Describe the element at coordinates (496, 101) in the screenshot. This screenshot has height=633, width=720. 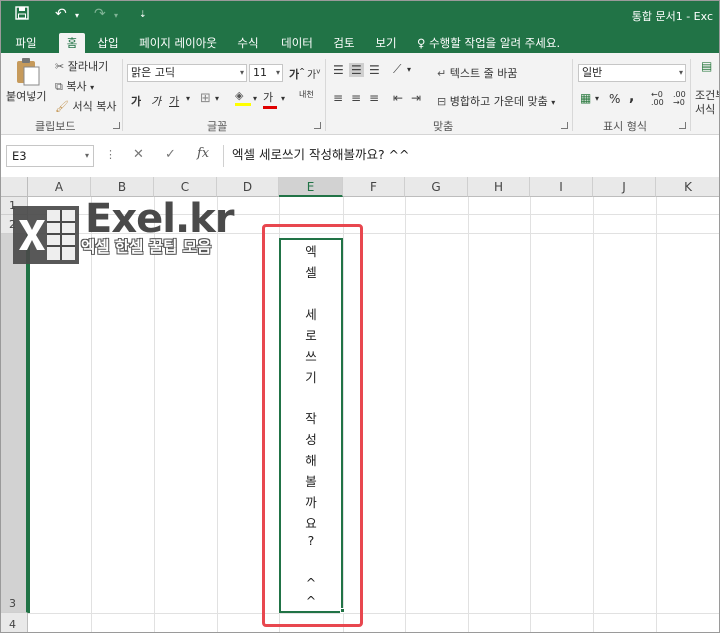
I see `merge-center-button: ⊟ 병합하고 가운데 맞춤 ▾` at that location.